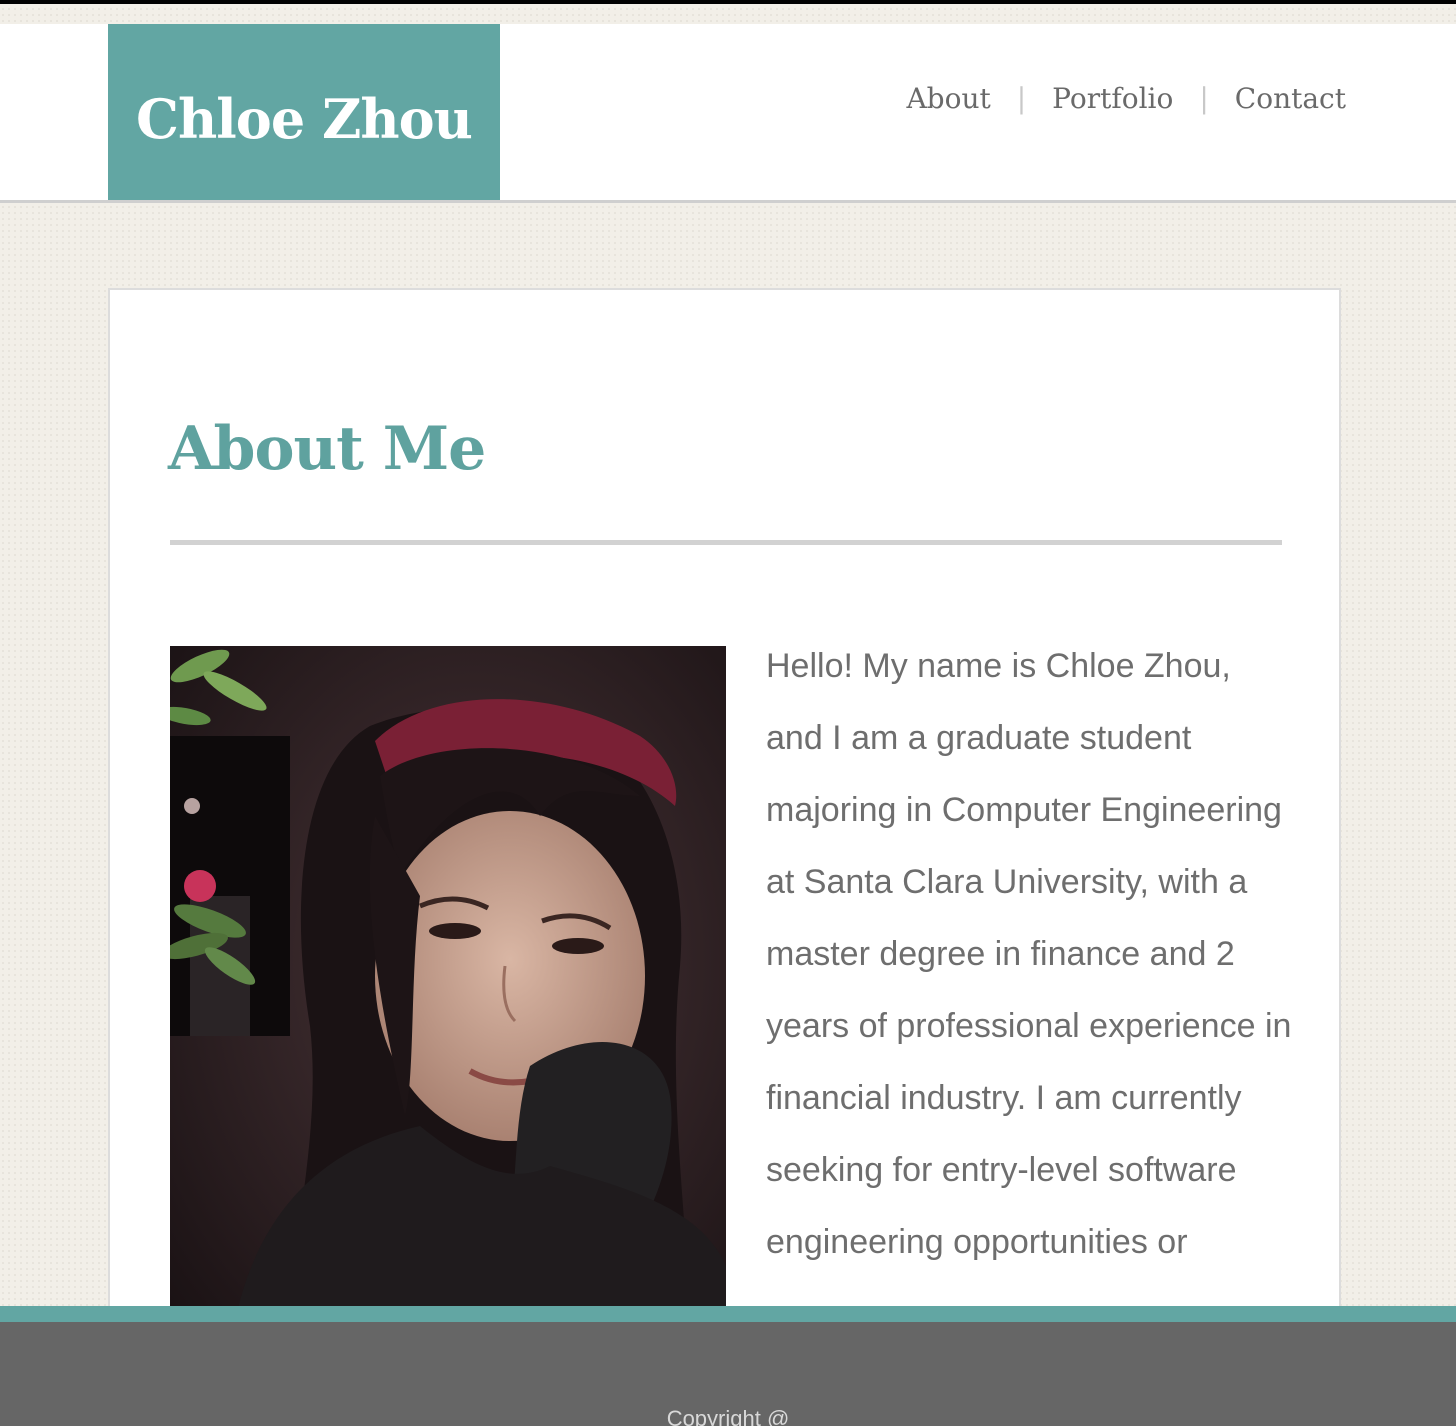  I want to click on nav-link-portfolio: Portfolio, so click(1112, 98).